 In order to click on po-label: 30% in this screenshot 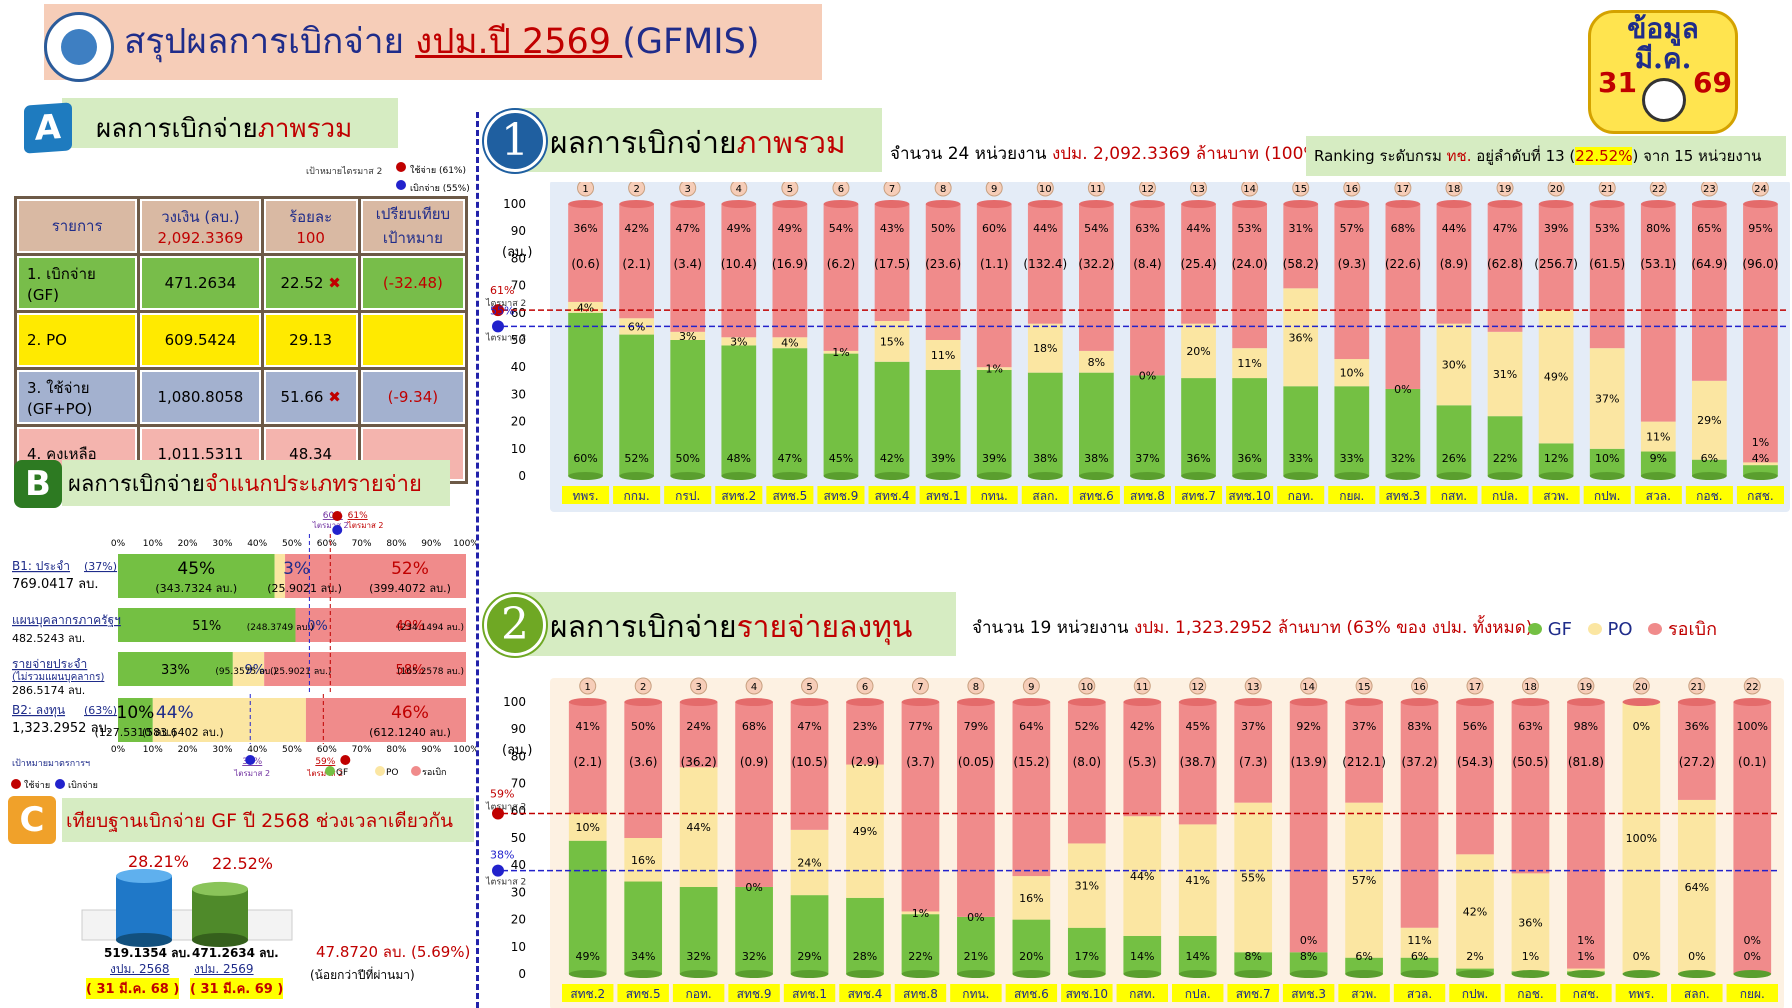, I will do `click(1454, 364)`.